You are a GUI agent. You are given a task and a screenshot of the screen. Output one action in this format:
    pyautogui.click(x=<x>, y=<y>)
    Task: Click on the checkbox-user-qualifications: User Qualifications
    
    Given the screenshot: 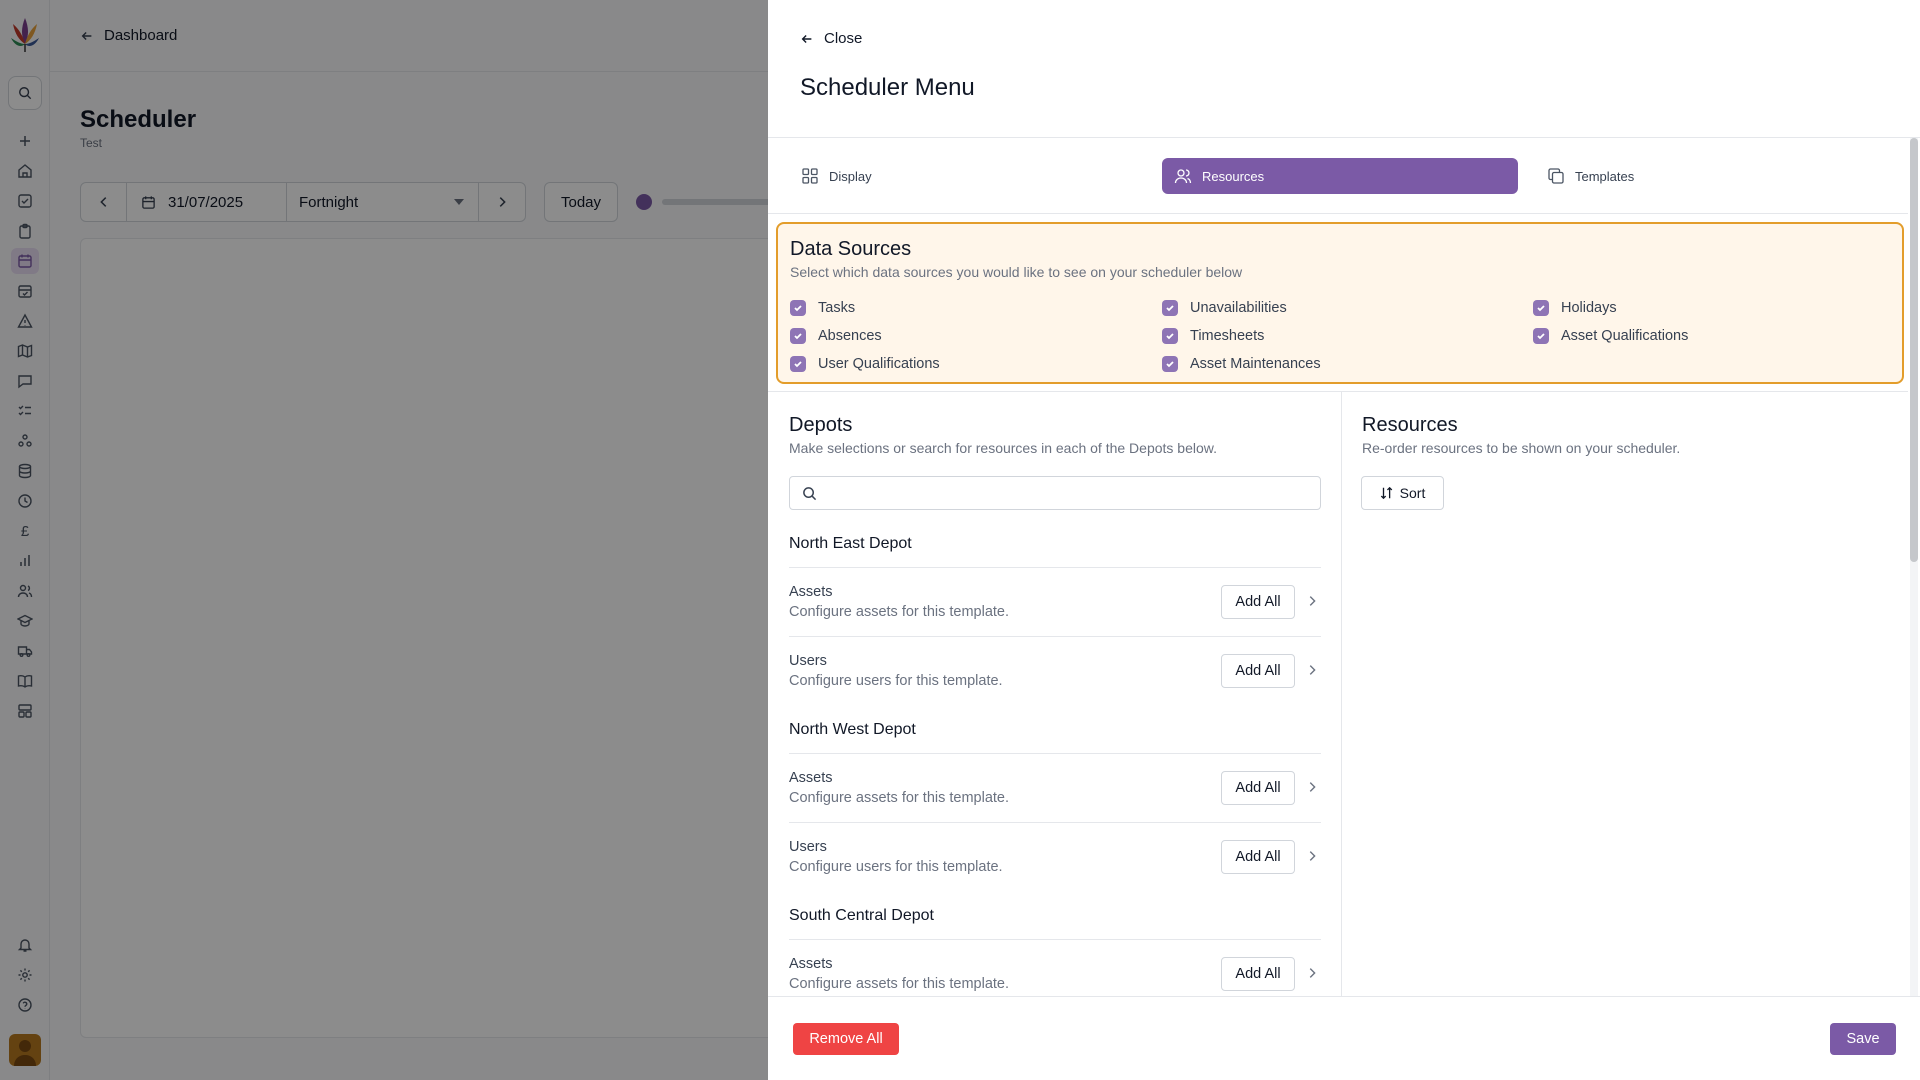 What is the action you would take?
    pyautogui.click(x=865, y=364)
    